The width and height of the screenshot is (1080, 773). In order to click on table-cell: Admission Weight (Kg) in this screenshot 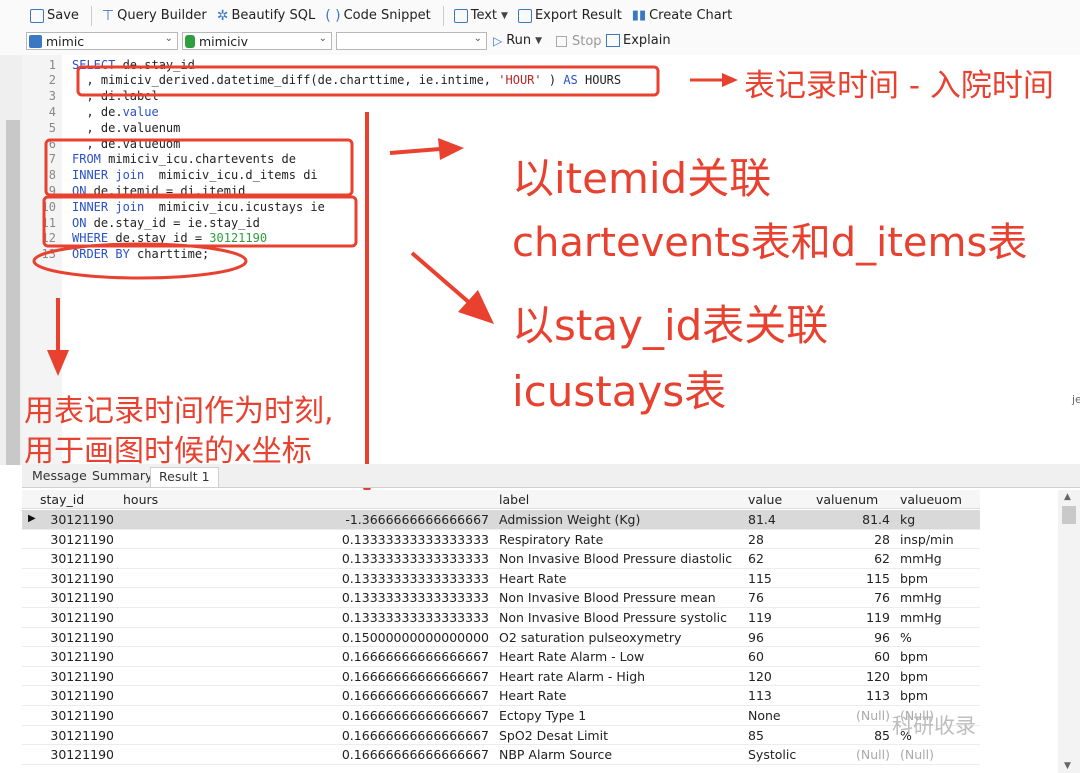, I will do `click(569, 519)`.